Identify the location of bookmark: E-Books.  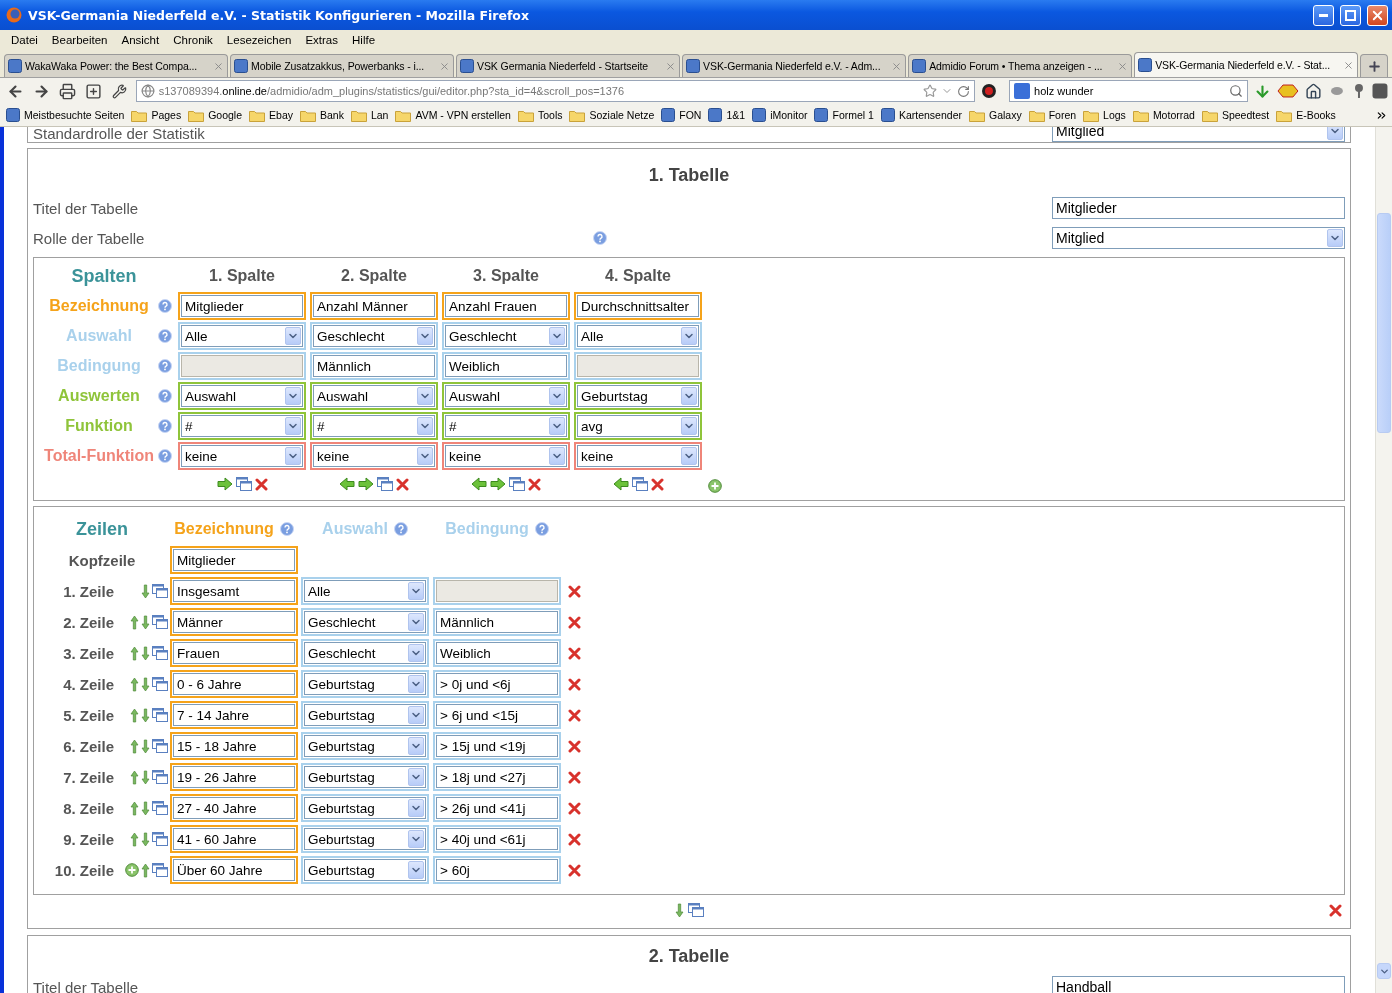
(1306, 115).